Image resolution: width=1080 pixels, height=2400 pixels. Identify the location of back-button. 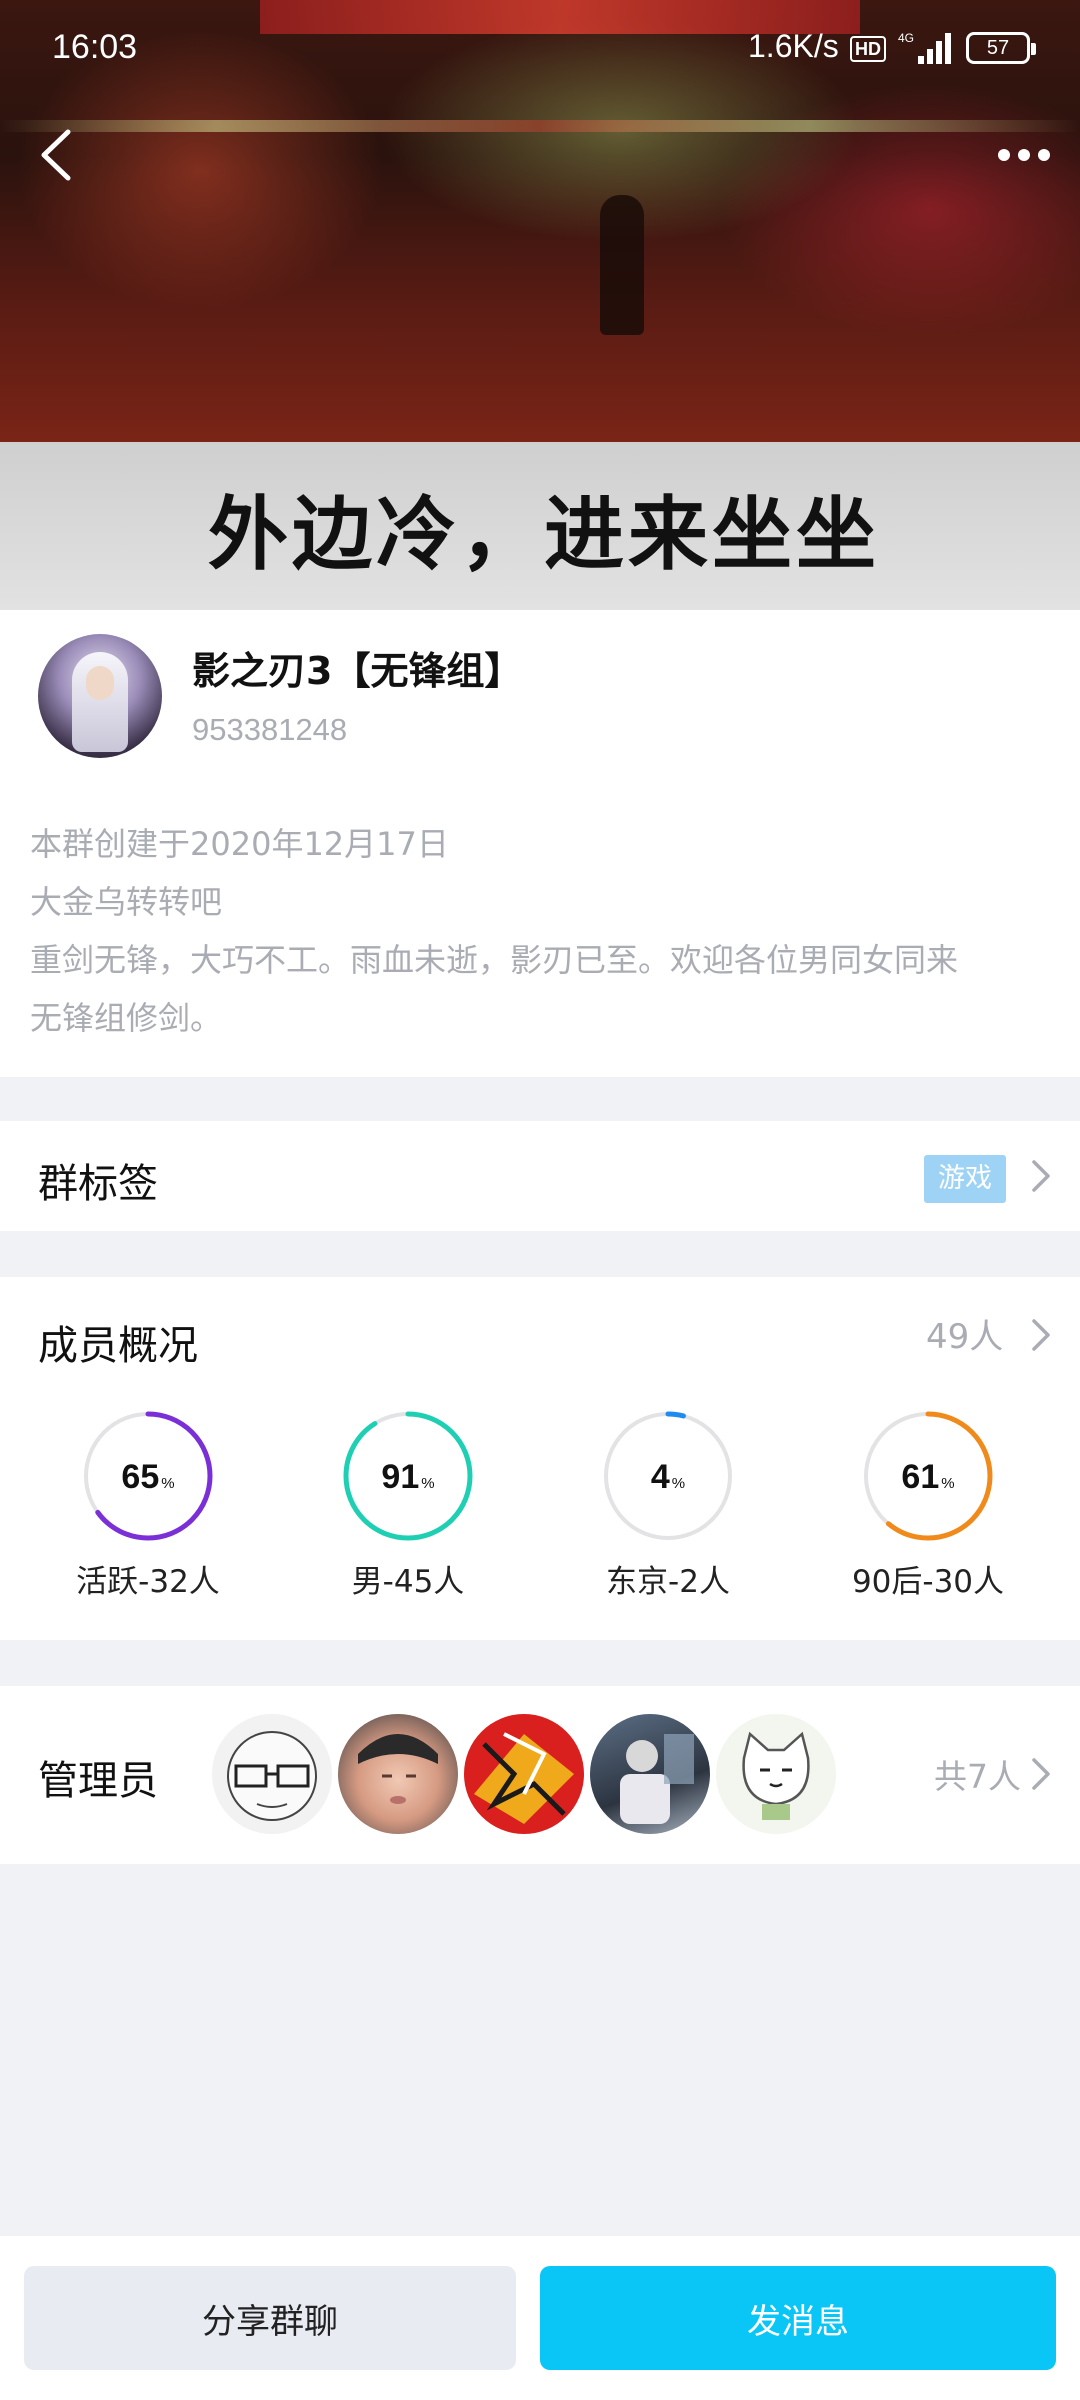
(60, 155).